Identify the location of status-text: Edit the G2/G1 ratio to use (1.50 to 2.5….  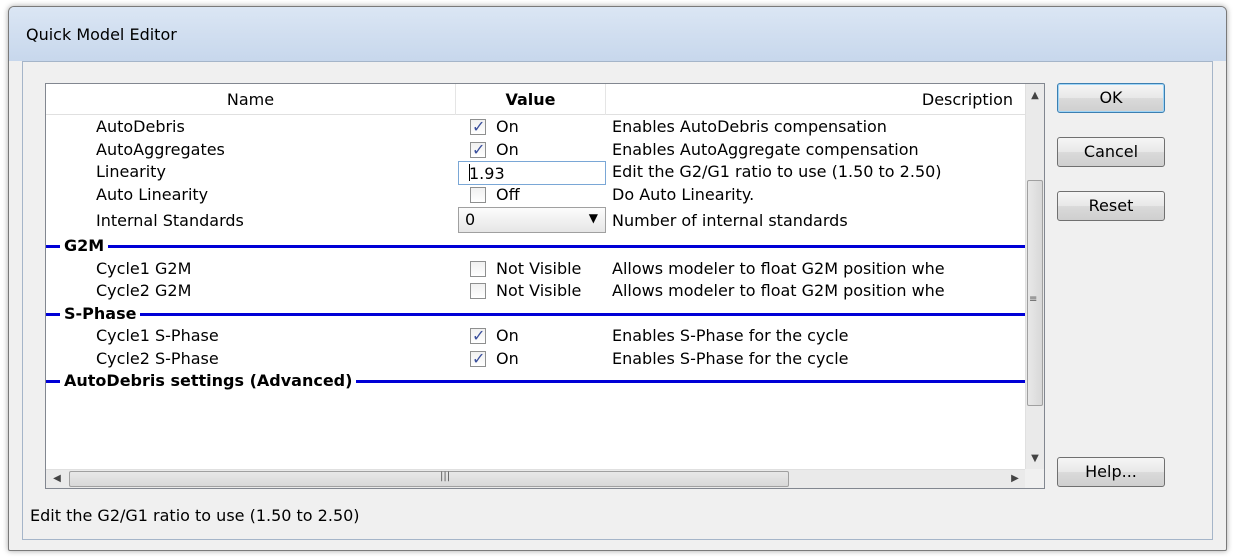
(195, 515).